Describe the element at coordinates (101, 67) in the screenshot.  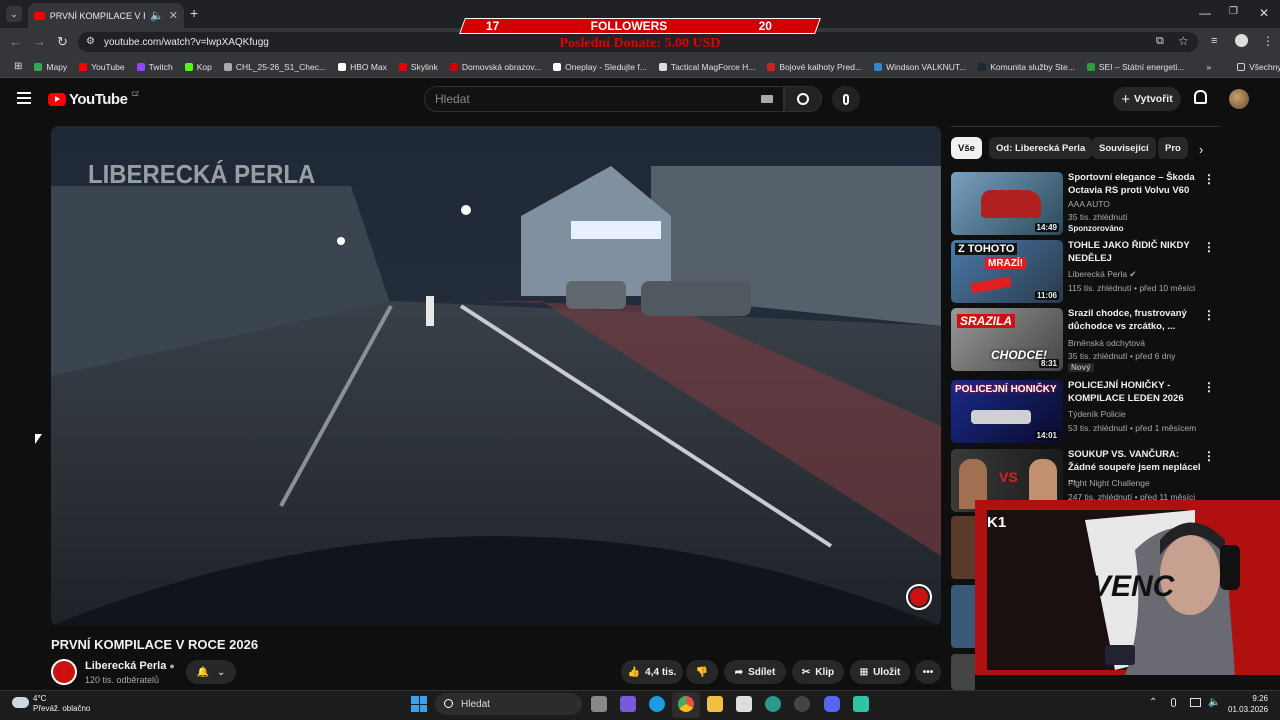
I see `bookmark-item: YouTube` at that location.